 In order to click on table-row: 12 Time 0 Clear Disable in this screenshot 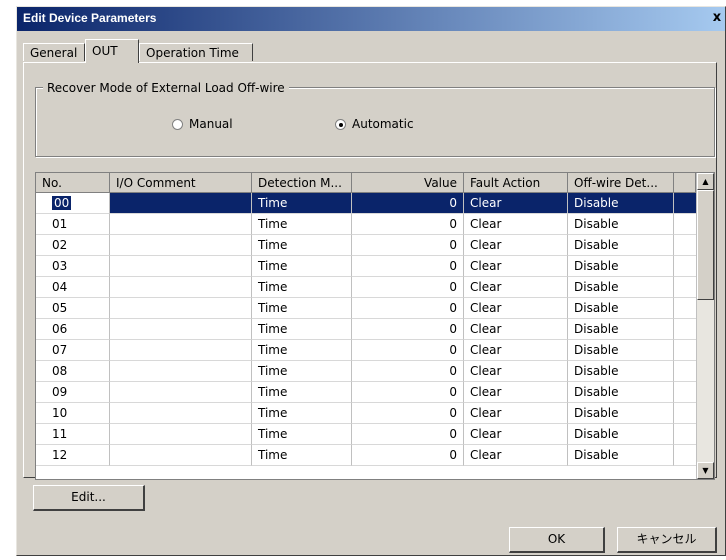, I will do `click(366, 455)`.